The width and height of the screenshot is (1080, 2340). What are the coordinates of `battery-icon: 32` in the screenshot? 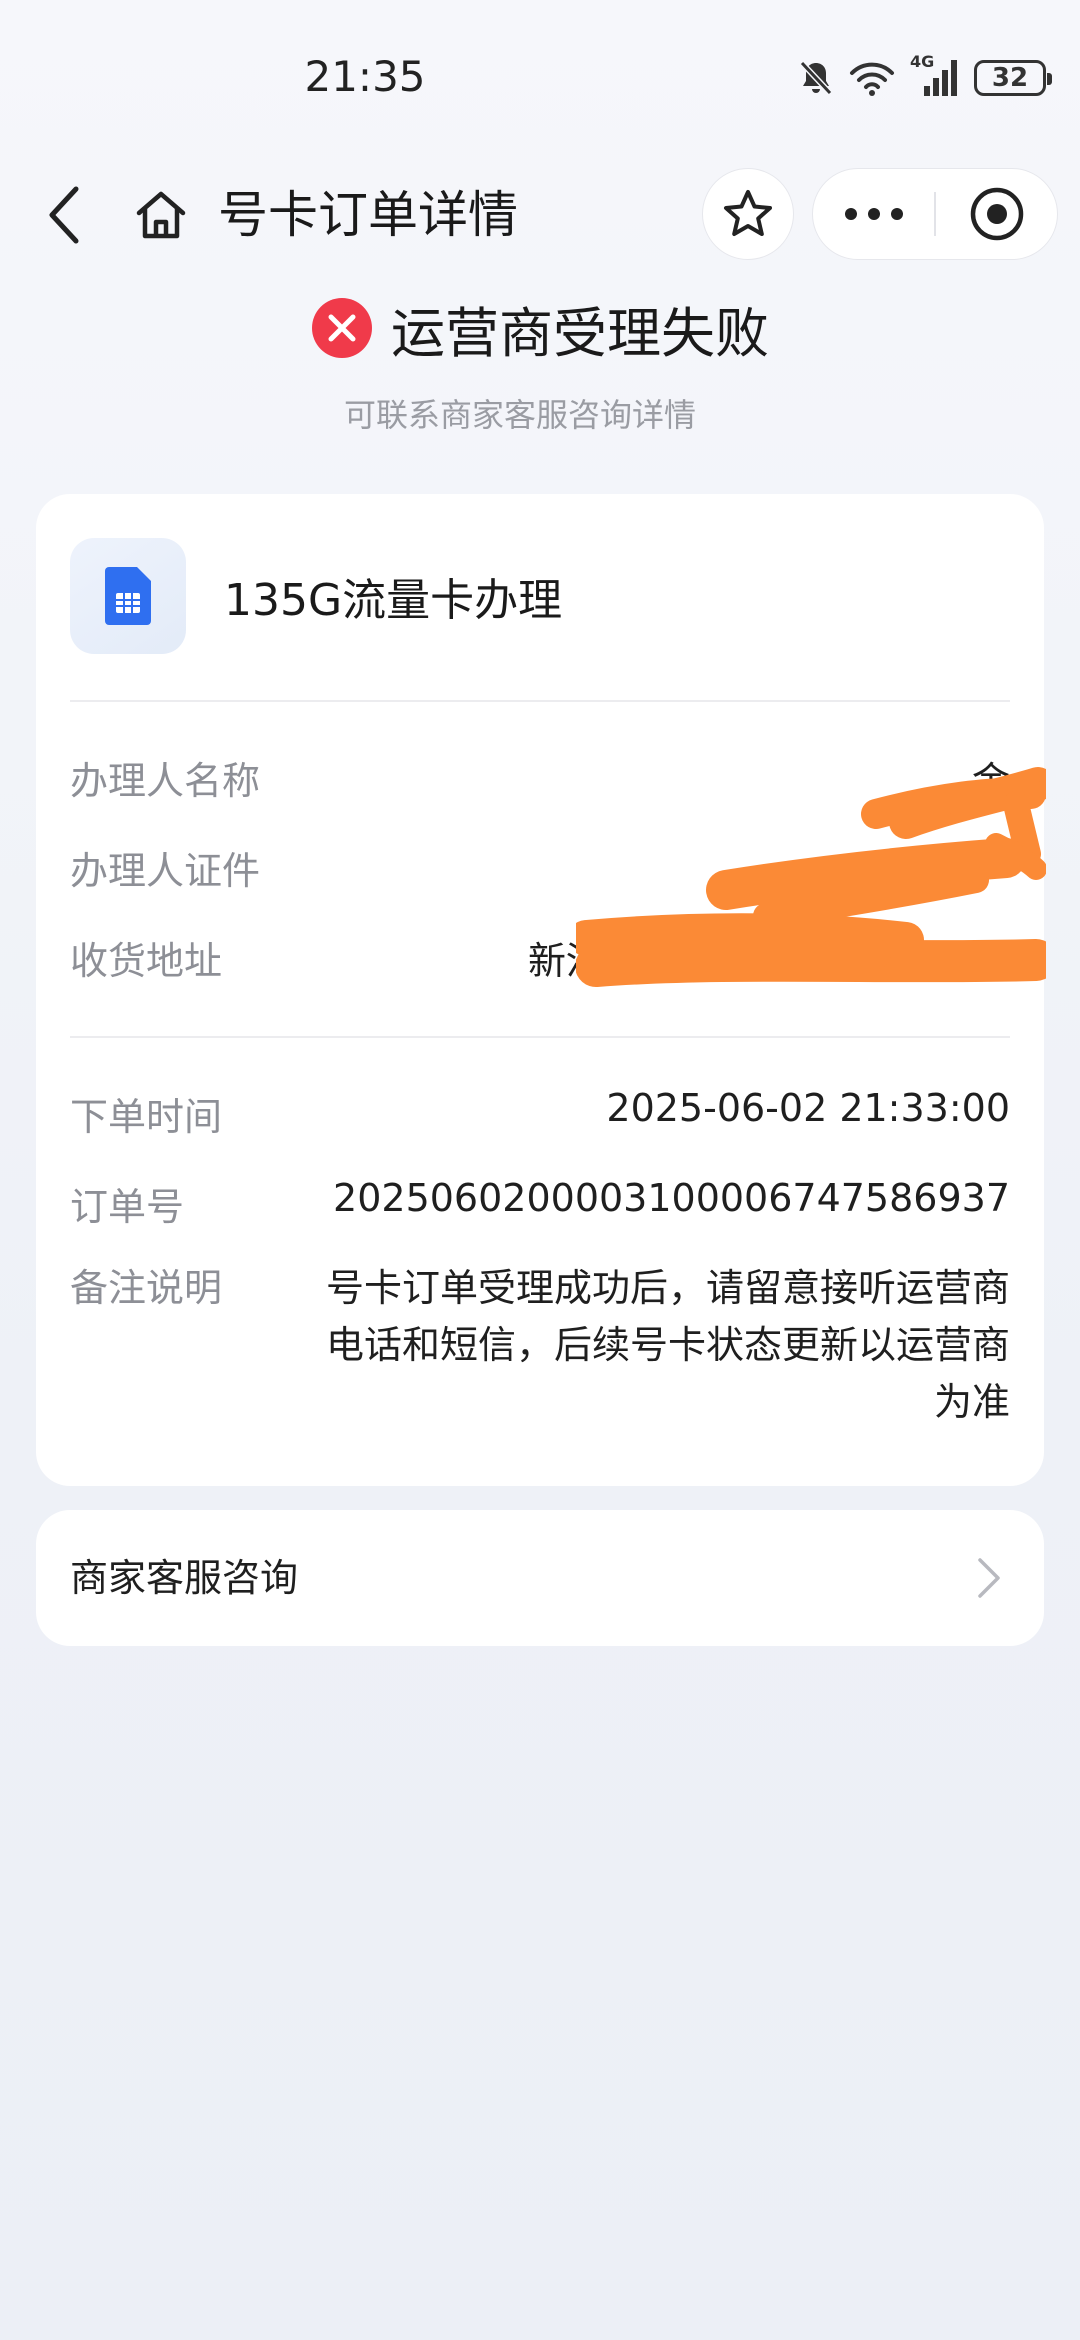 It's located at (1013, 78).